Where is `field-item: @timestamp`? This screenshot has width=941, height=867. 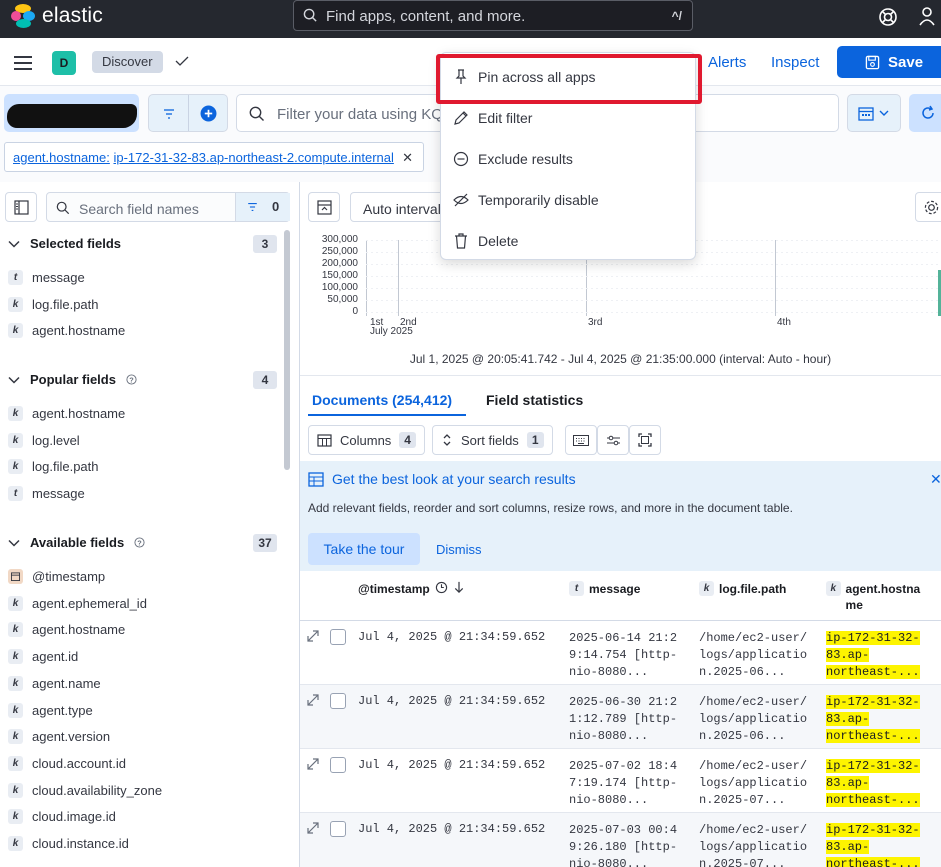 field-item: @timestamp is located at coordinates (56, 576).